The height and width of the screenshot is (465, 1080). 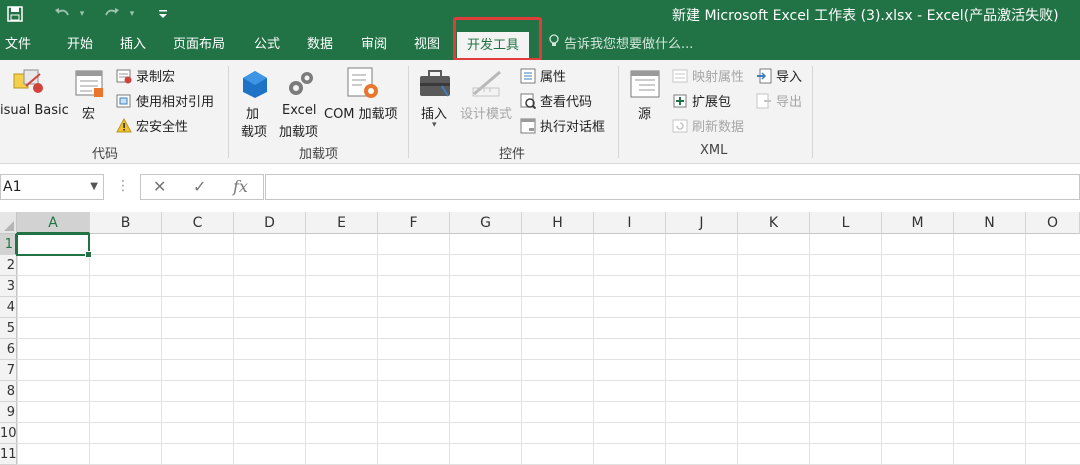 I want to click on toolbox-icon, so click(x=435, y=85).